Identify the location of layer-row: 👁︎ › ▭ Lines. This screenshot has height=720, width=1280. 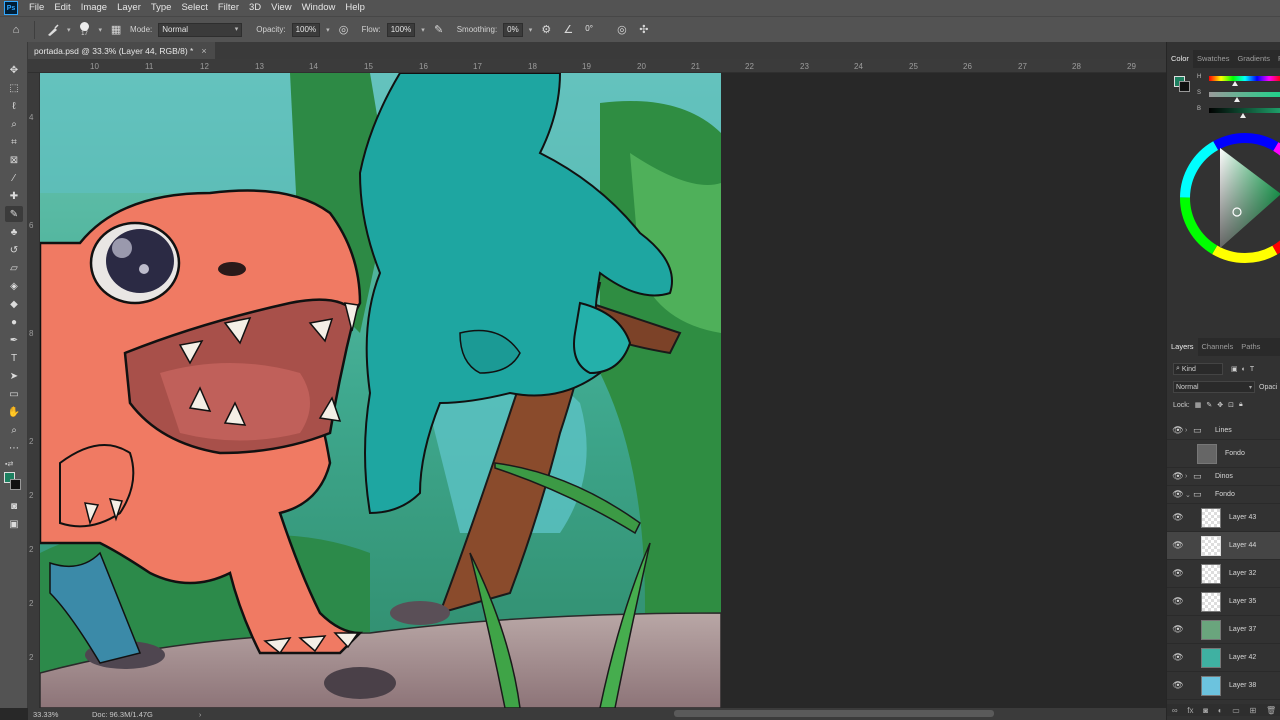
(1223, 431).